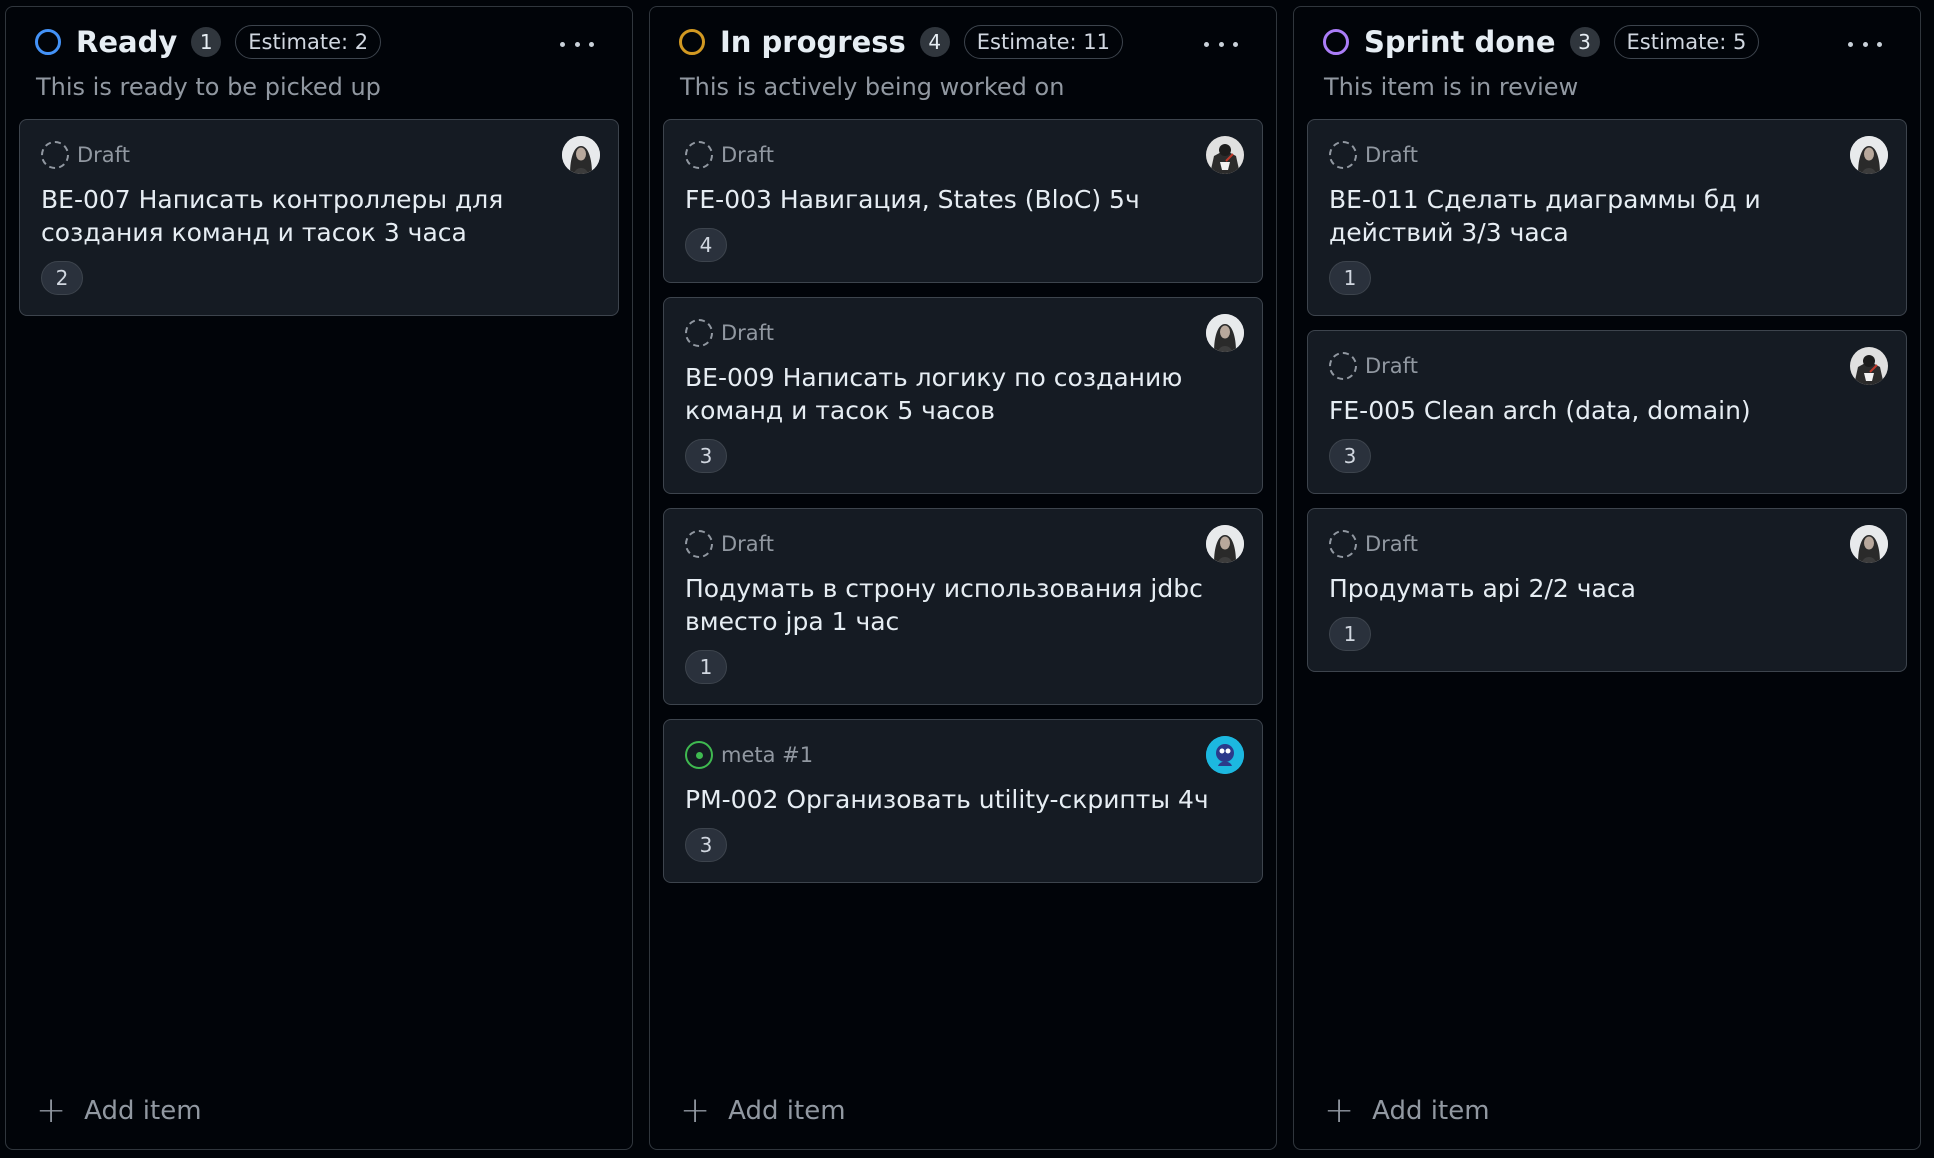 Image resolution: width=1934 pixels, height=1158 pixels. Describe the element at coordinates (127, 42) in the screenshot. I see `column-title: Ready` at that location.